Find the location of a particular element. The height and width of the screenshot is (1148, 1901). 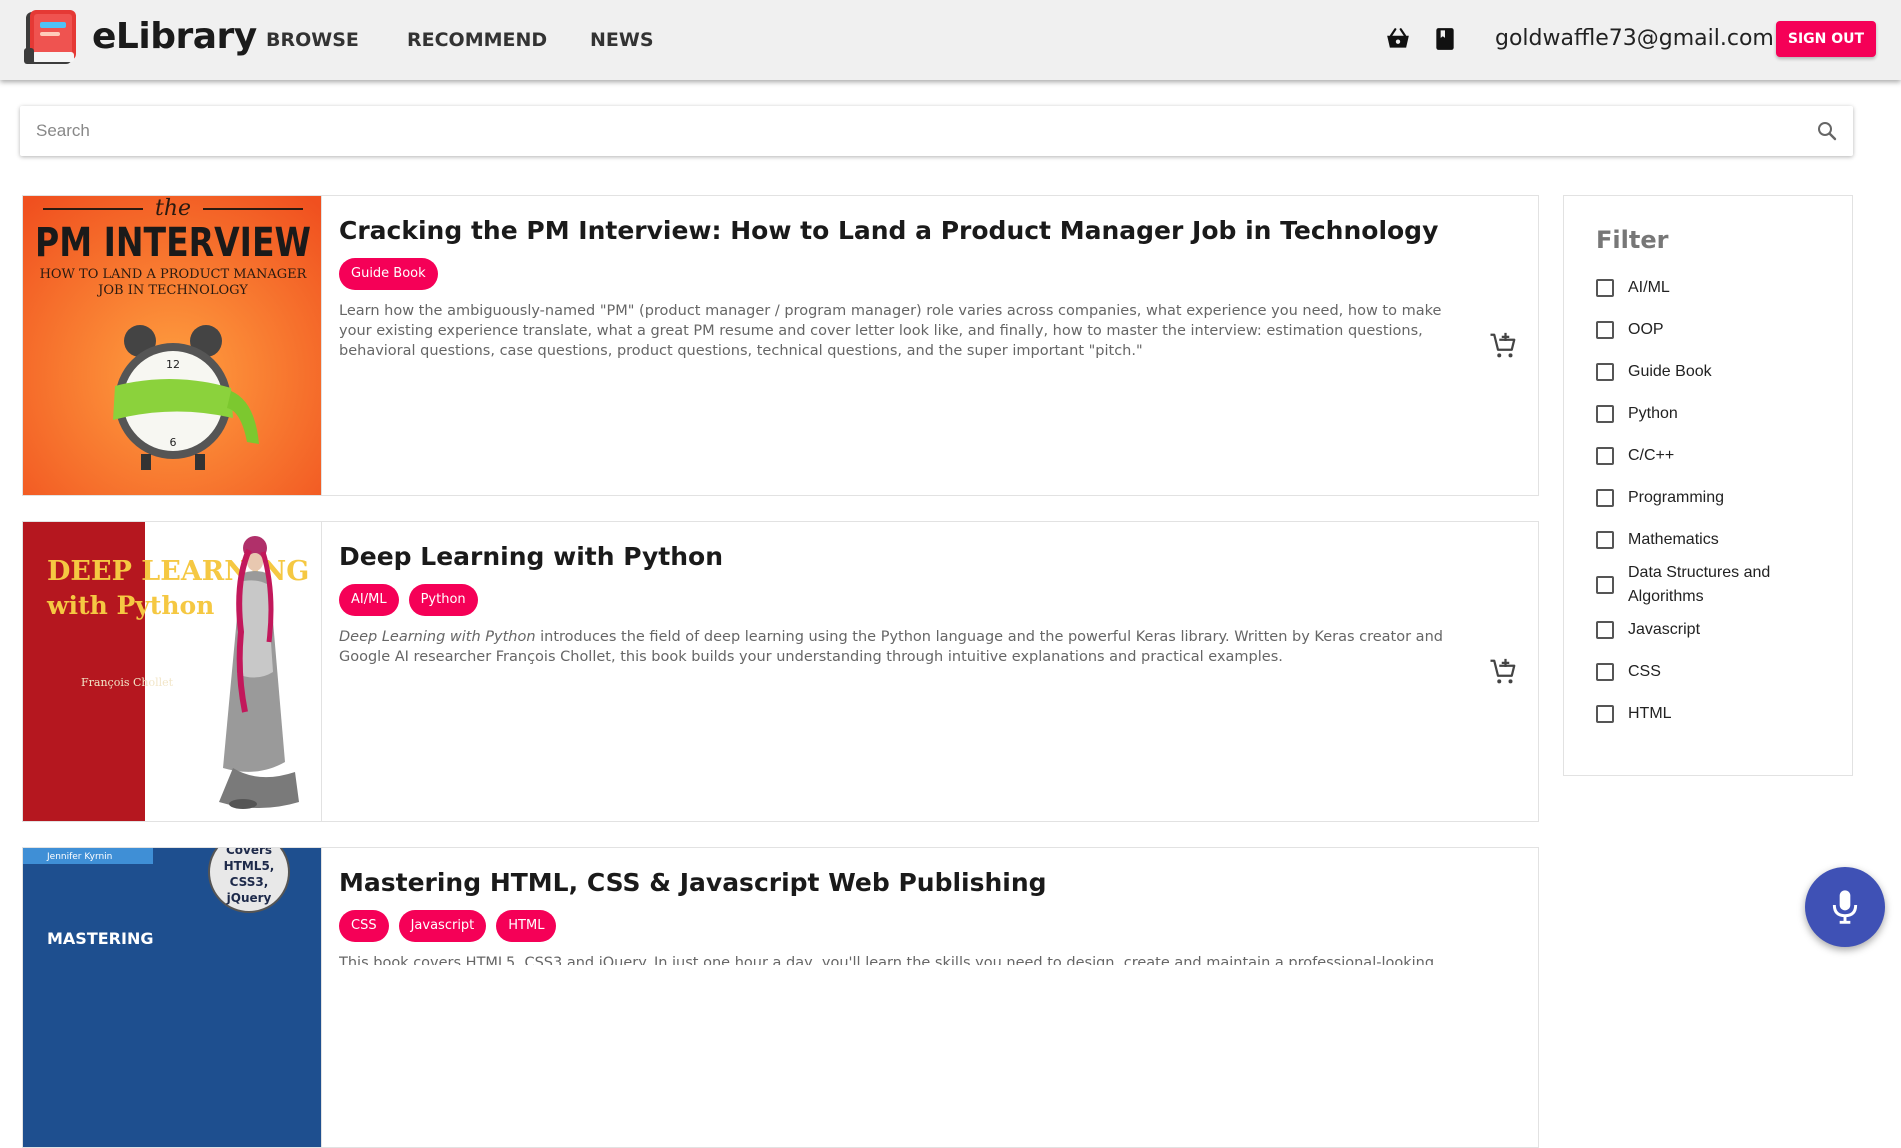

tag-chip: AI/ML is located at coordinates (369, 600).